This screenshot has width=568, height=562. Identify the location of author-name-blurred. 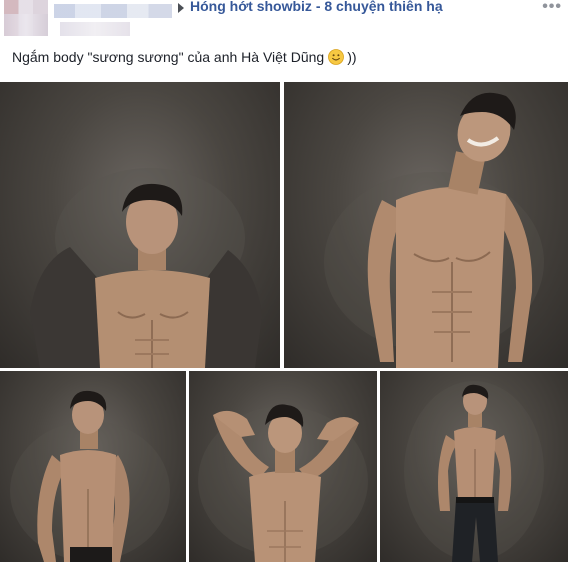
(113, 11).